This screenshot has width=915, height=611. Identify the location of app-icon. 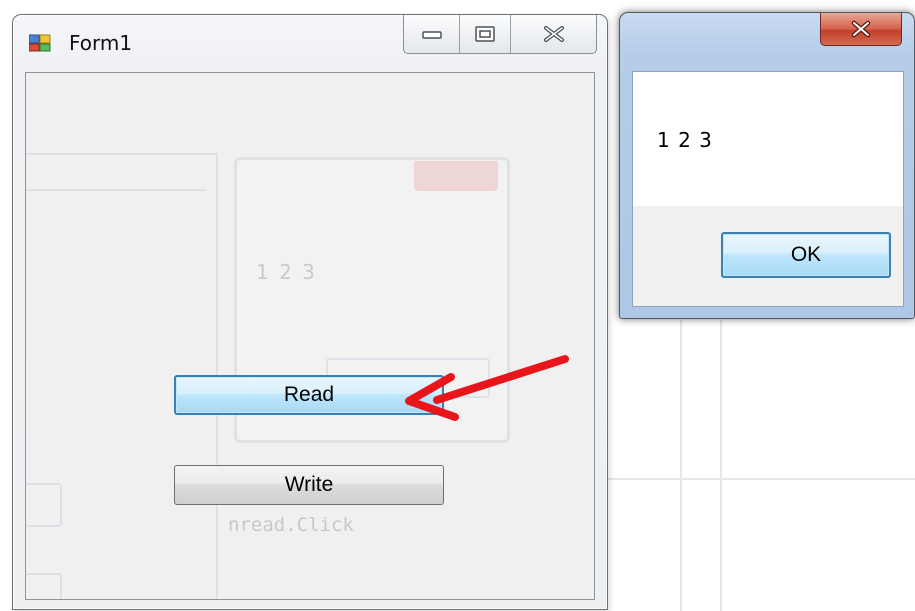
(40, 43).